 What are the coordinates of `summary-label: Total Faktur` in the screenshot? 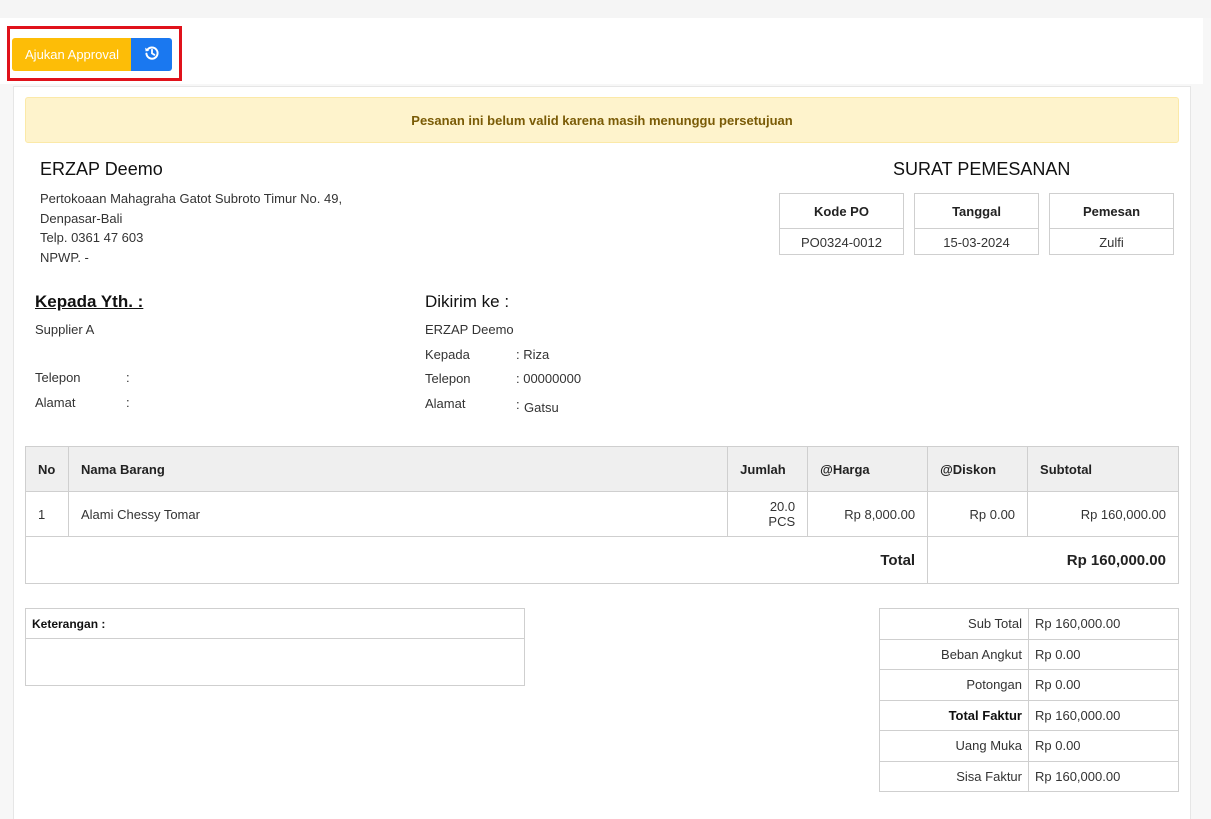 It's located at (954, 715).